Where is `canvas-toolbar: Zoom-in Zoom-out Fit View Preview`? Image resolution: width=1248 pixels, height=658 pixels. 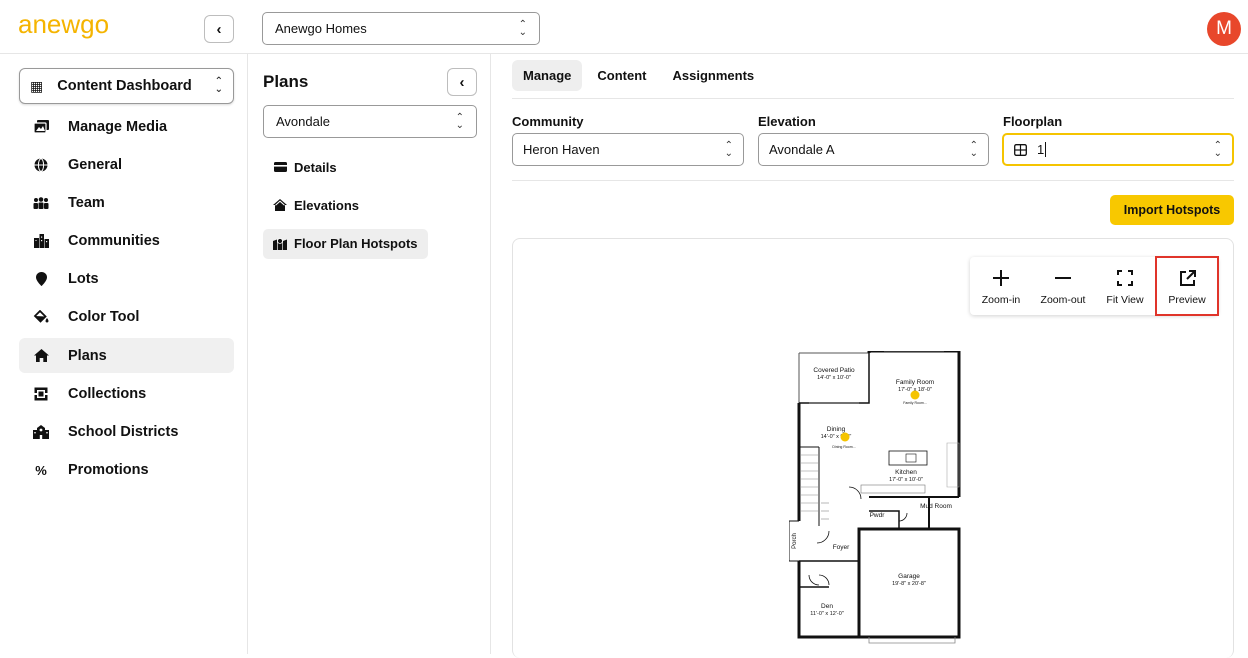 canvas-toolbar: Zoom-in Zoom-out Fit View Preview is located at coordinates (1094, 286).